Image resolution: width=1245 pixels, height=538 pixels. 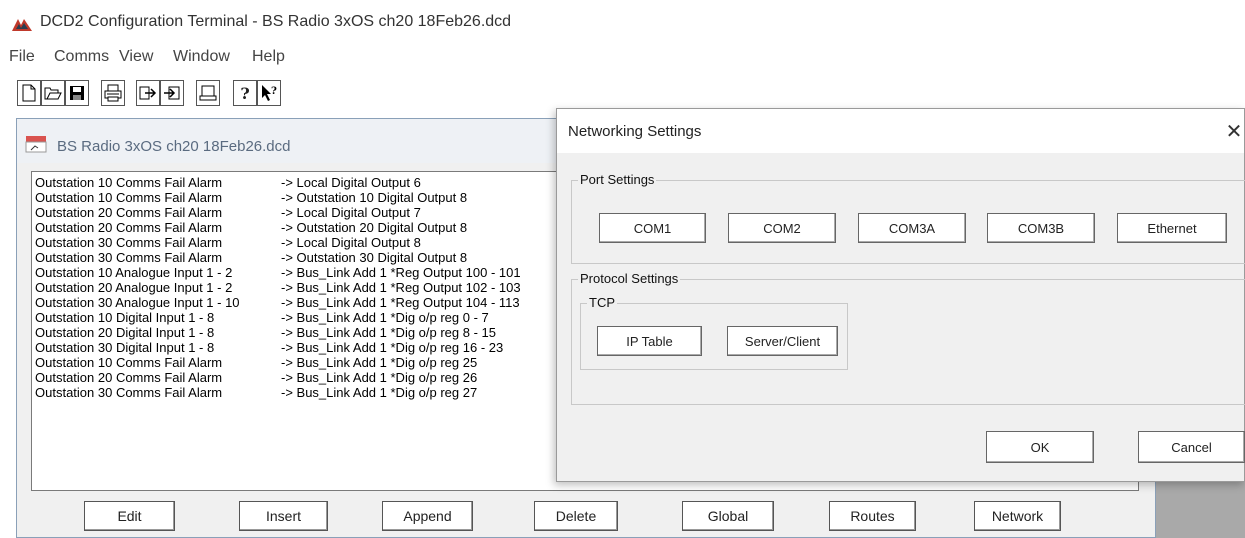 I want to click on route-destination: -> Bus_Link Add 1 *Reg Output 102 - 103, so click(x=401, y=287).